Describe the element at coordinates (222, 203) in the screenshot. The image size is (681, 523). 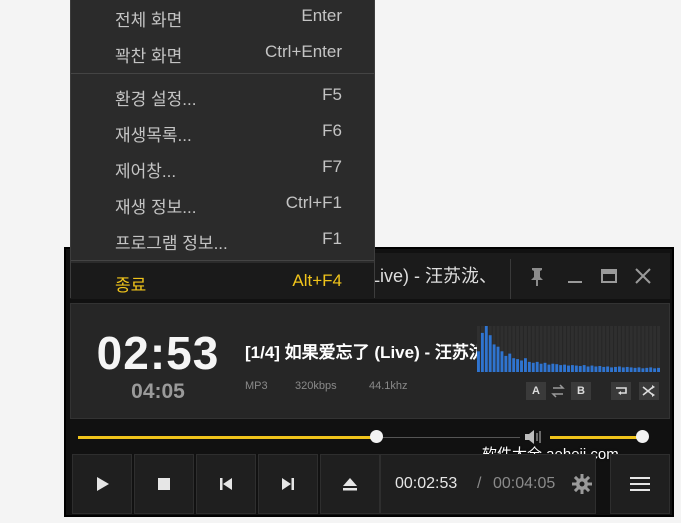
I see `menu-item-playback-info: 재생 정보... Ctrl+F1` at that location.